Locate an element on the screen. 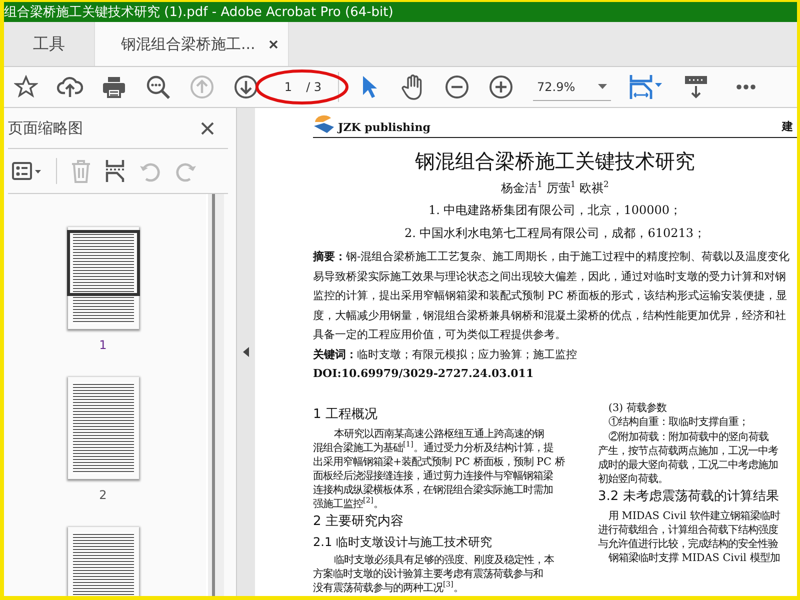  pointer-icon is located at coordinates (369, 87).